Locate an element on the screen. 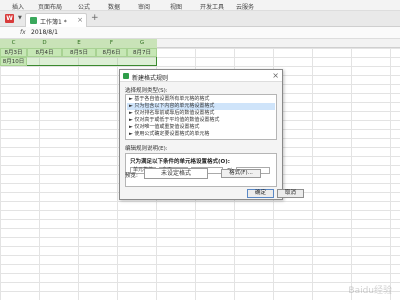 This screenshot has height=300, width=400. menu-review: 审阅 is located at coordinates (144, 6).